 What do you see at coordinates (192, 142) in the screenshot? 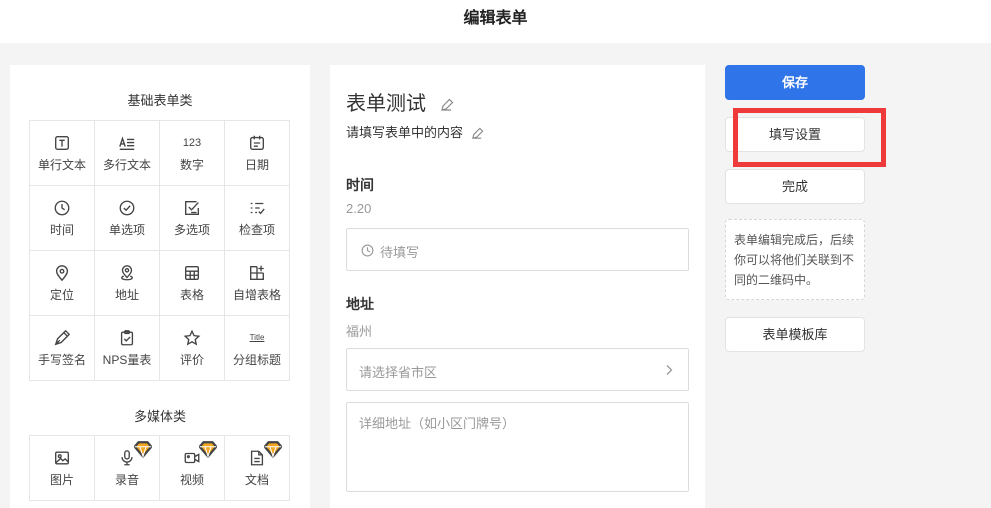
I see `number-icon: 123` at bounding box center [192, 142].